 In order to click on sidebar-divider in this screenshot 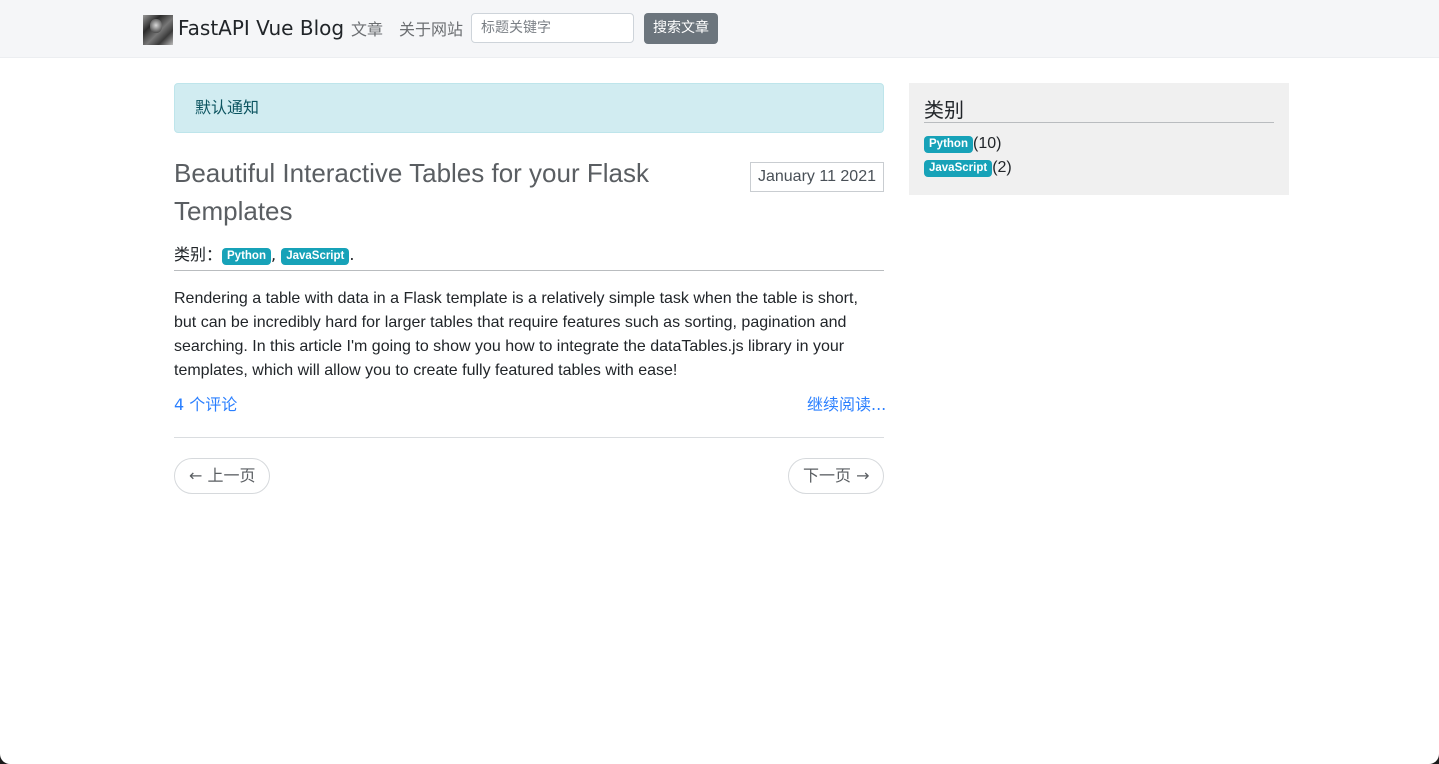, I will do `click(1099, 122)`.